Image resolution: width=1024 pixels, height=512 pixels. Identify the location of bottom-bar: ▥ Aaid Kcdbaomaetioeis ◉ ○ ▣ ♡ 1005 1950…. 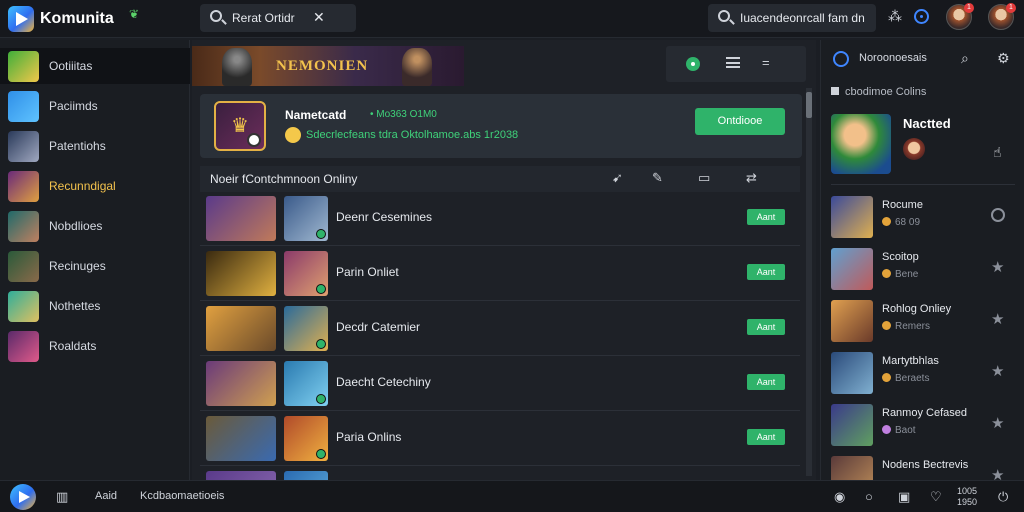
(512, 496).